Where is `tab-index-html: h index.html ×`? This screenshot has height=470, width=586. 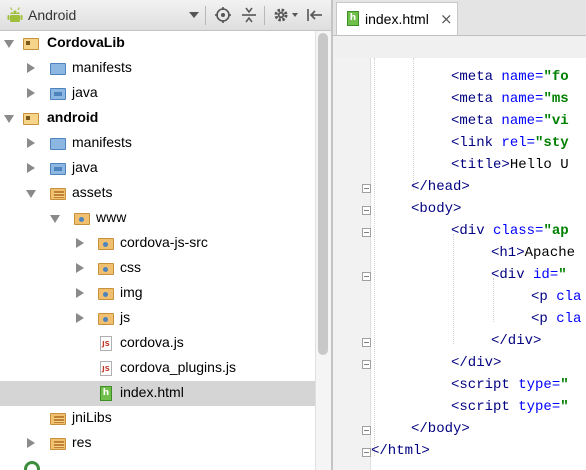
tab-index-html: h index.html × is located at coordinates (397, 18).